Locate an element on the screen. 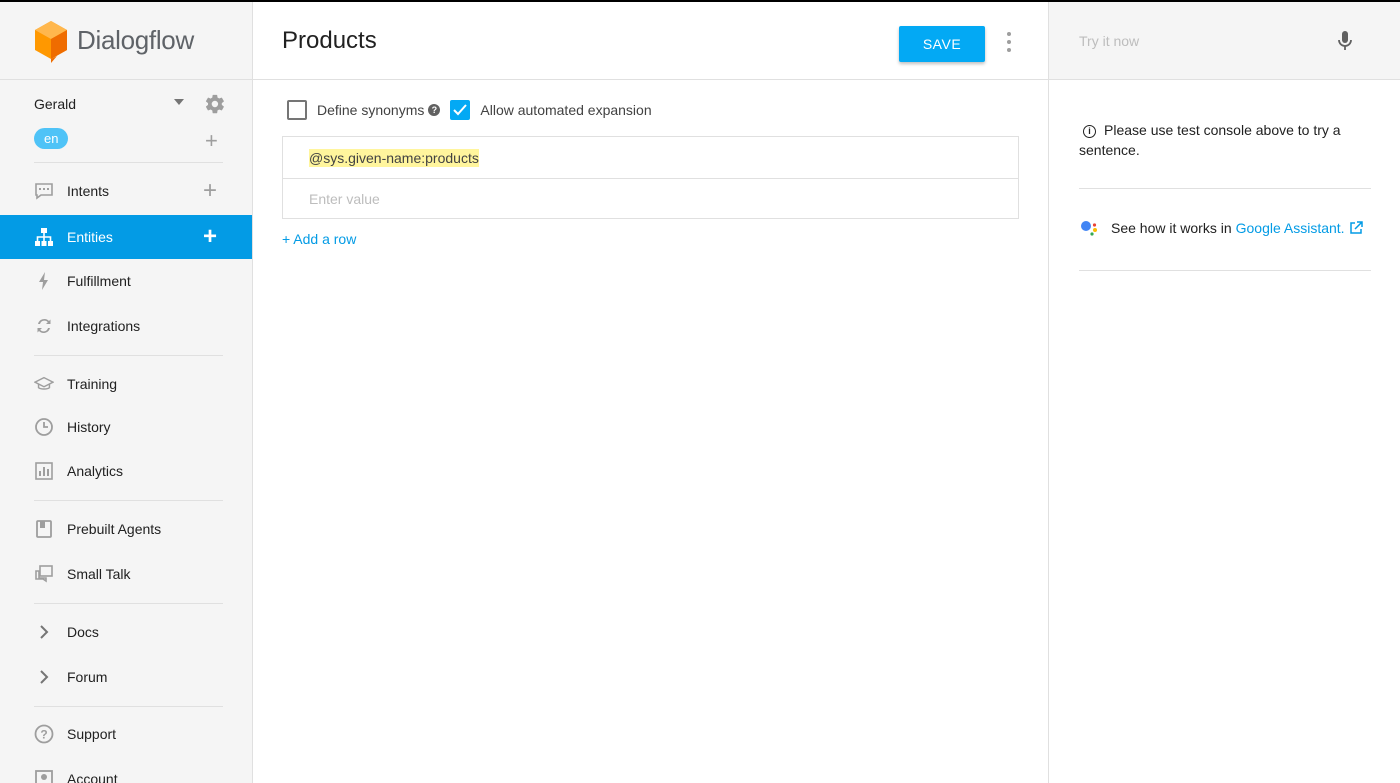 This screenshot has height=783, width=1400. main-header: Products SAVE is located at coordinates (650, 41).